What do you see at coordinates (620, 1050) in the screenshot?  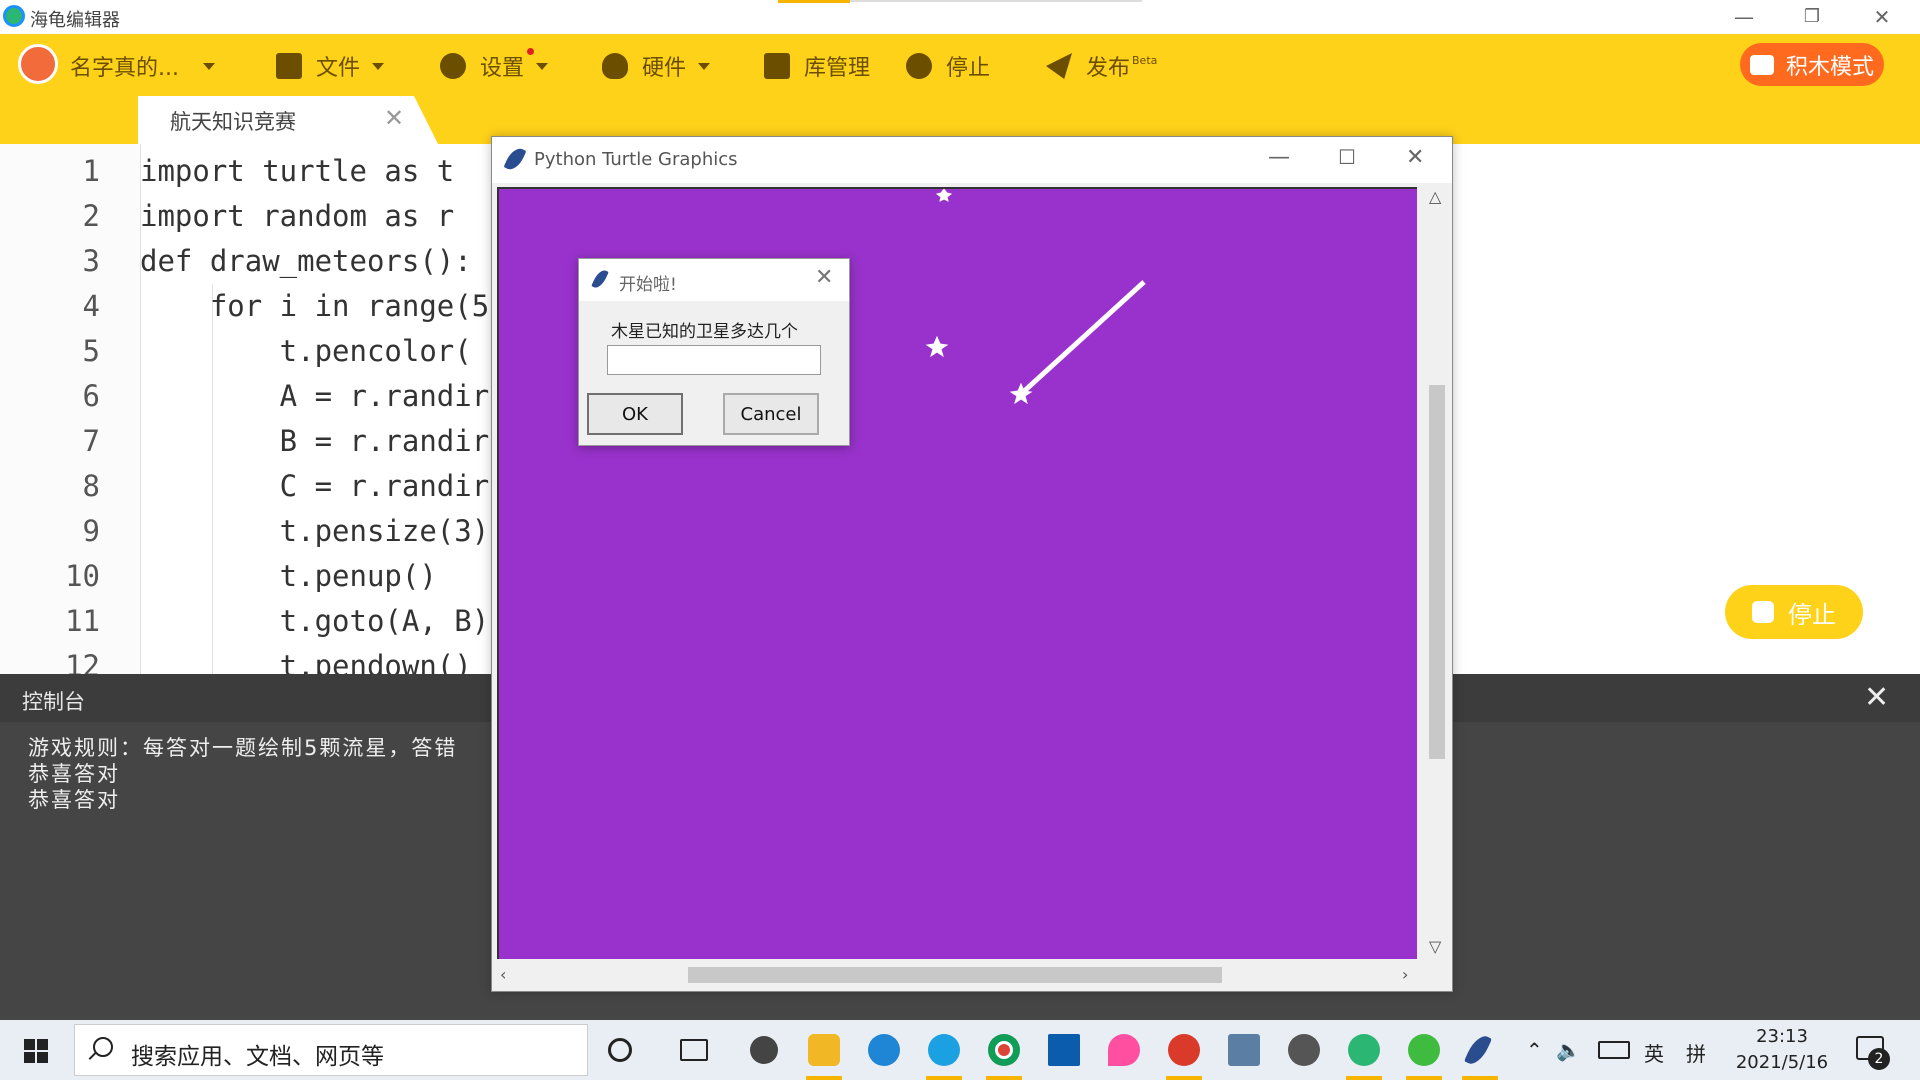 I see `cortana-icon` at bounding box center [620, 1050].